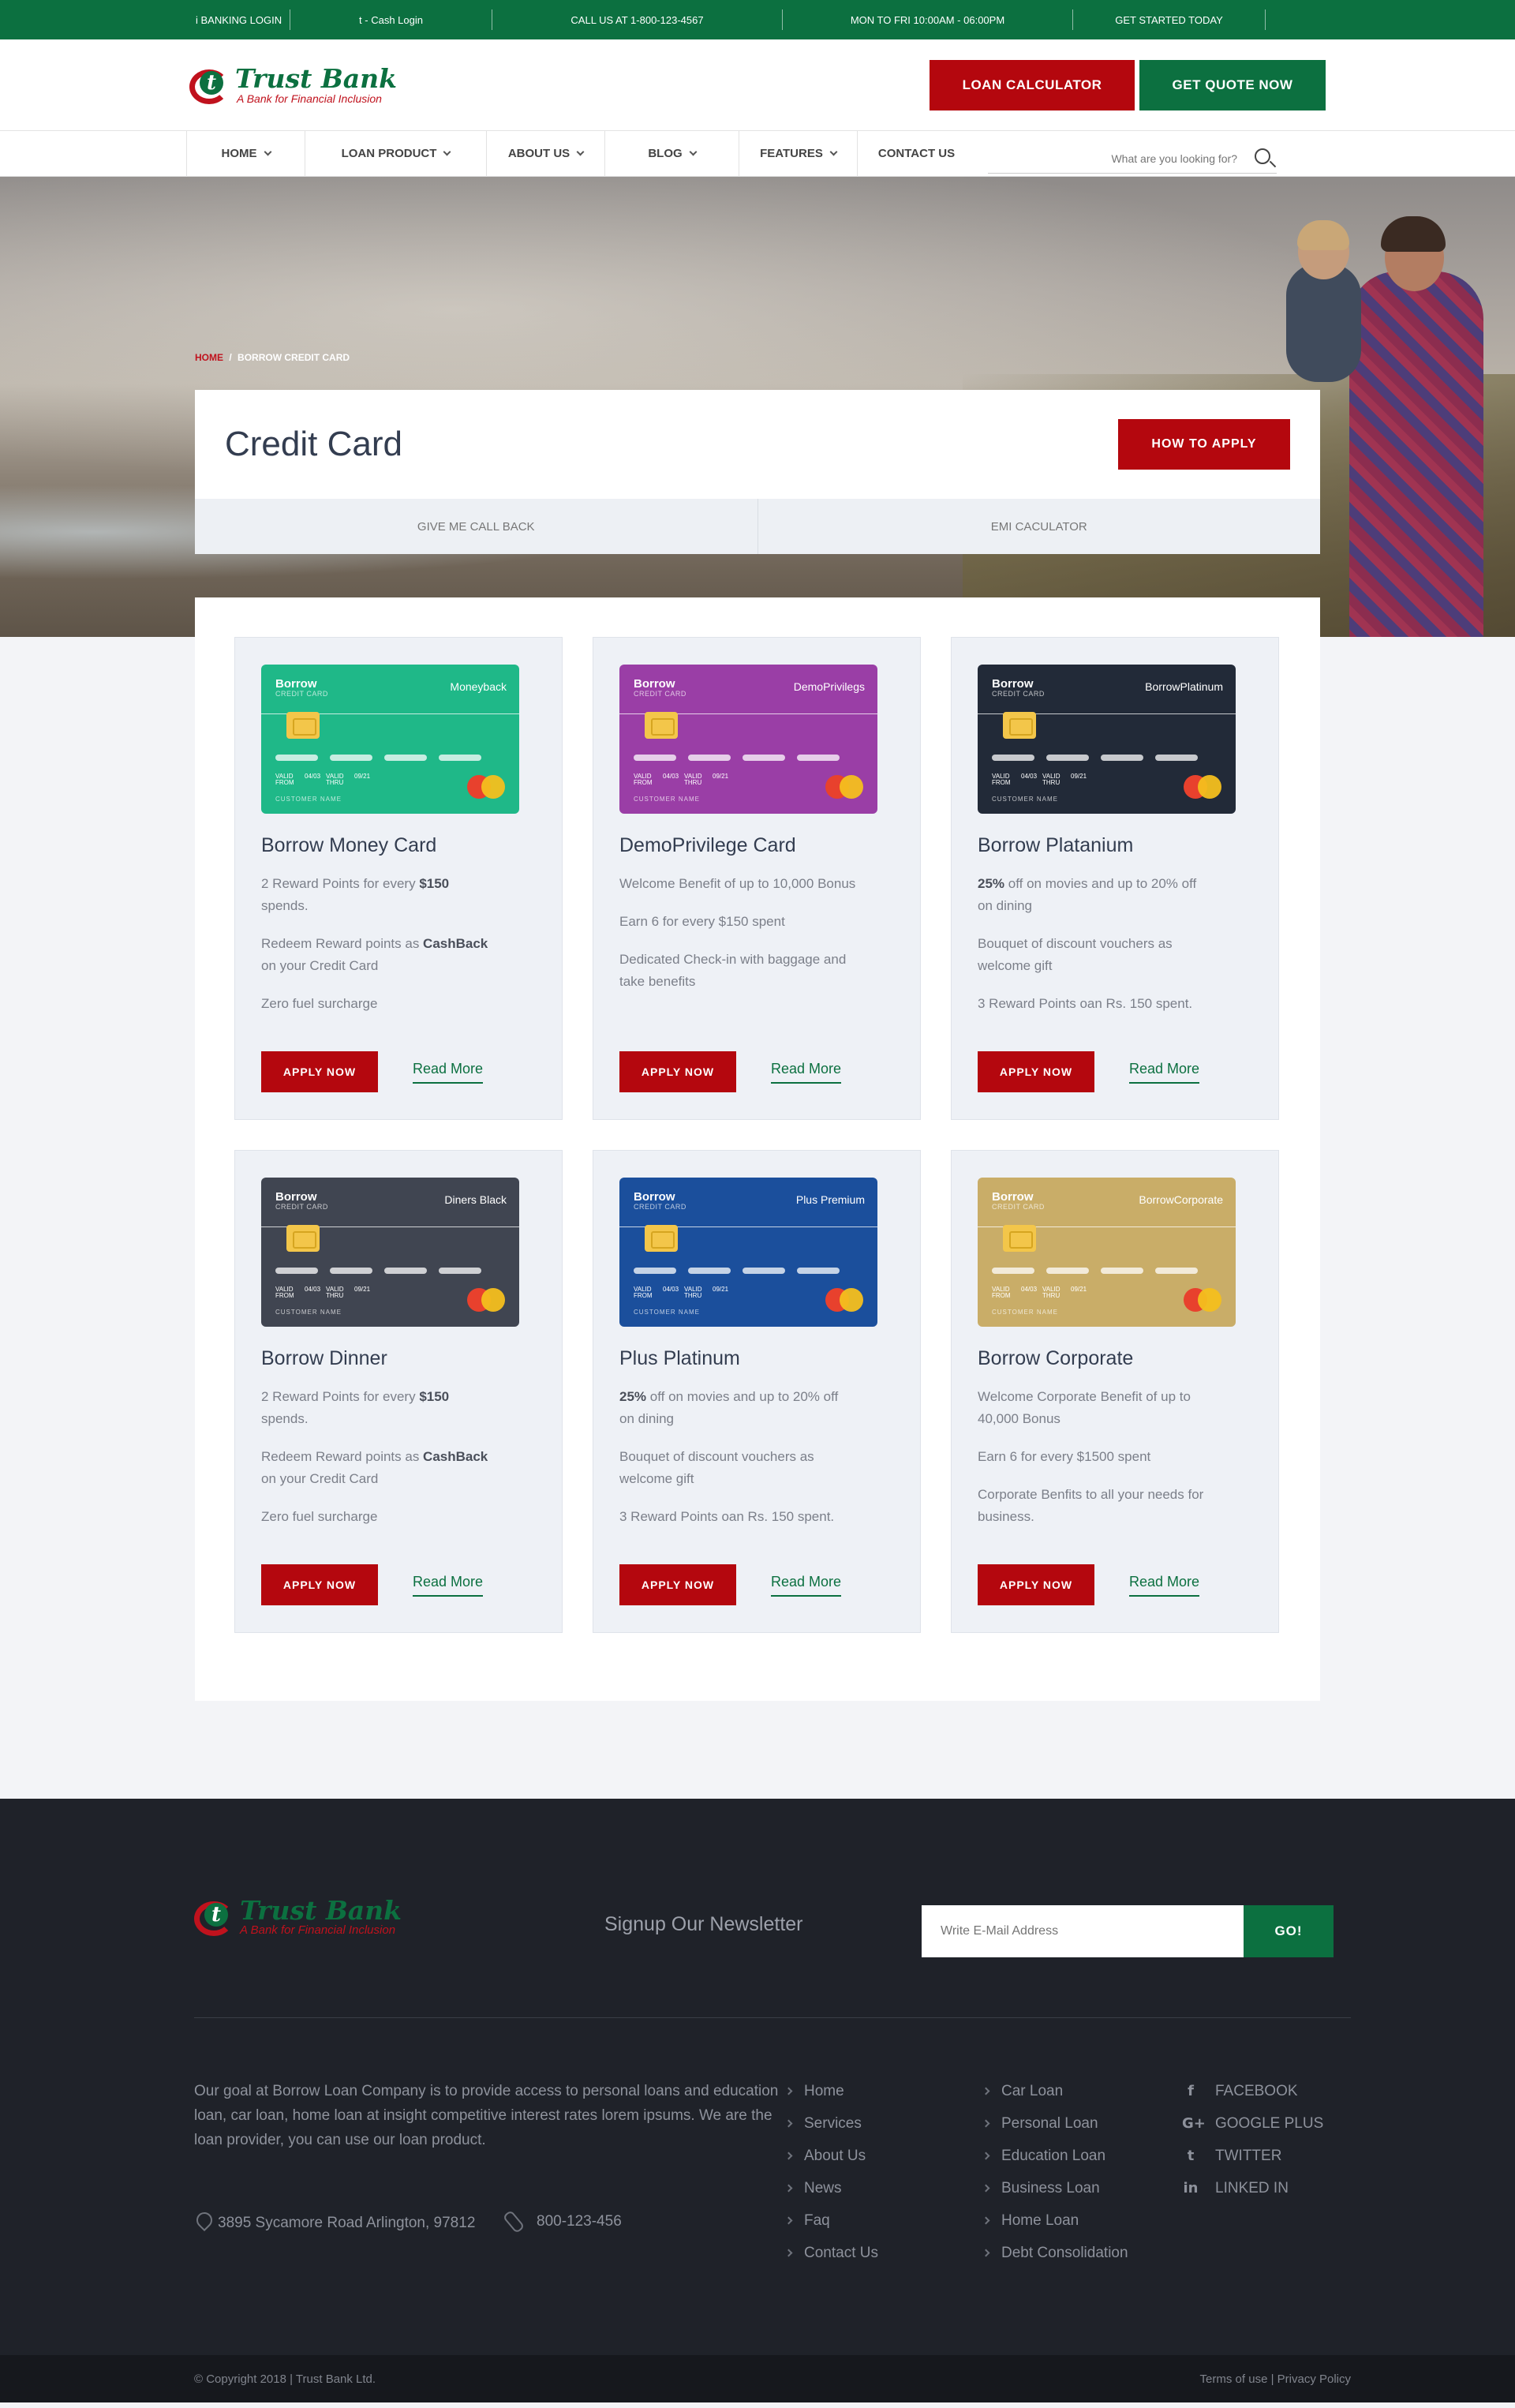 This screenshot has height=2408, width=1515. I want to click on nav-loan-product-label: LOAN PRODUCT, so click(389, 153).